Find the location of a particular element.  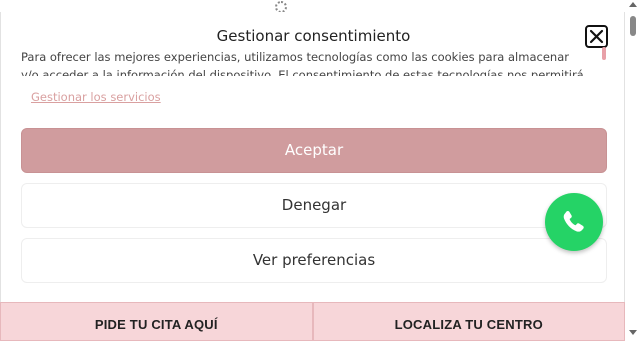

manage-services-link: Gestionar los servicios is located at coordinates (96, 97).